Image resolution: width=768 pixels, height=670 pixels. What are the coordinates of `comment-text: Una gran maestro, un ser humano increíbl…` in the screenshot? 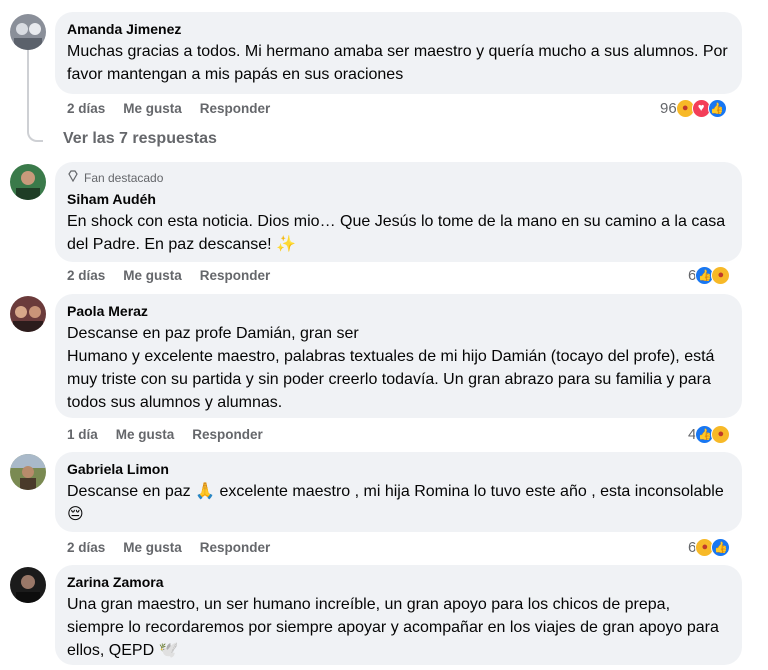 It's located at (393, 627).